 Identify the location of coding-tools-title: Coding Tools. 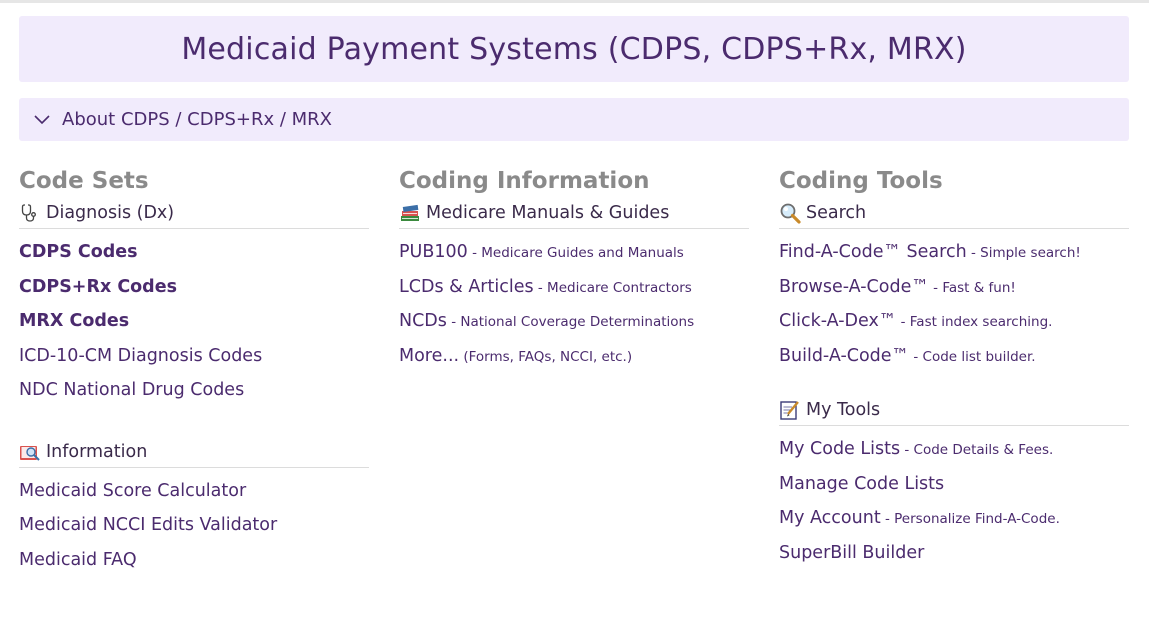
(861, 181).